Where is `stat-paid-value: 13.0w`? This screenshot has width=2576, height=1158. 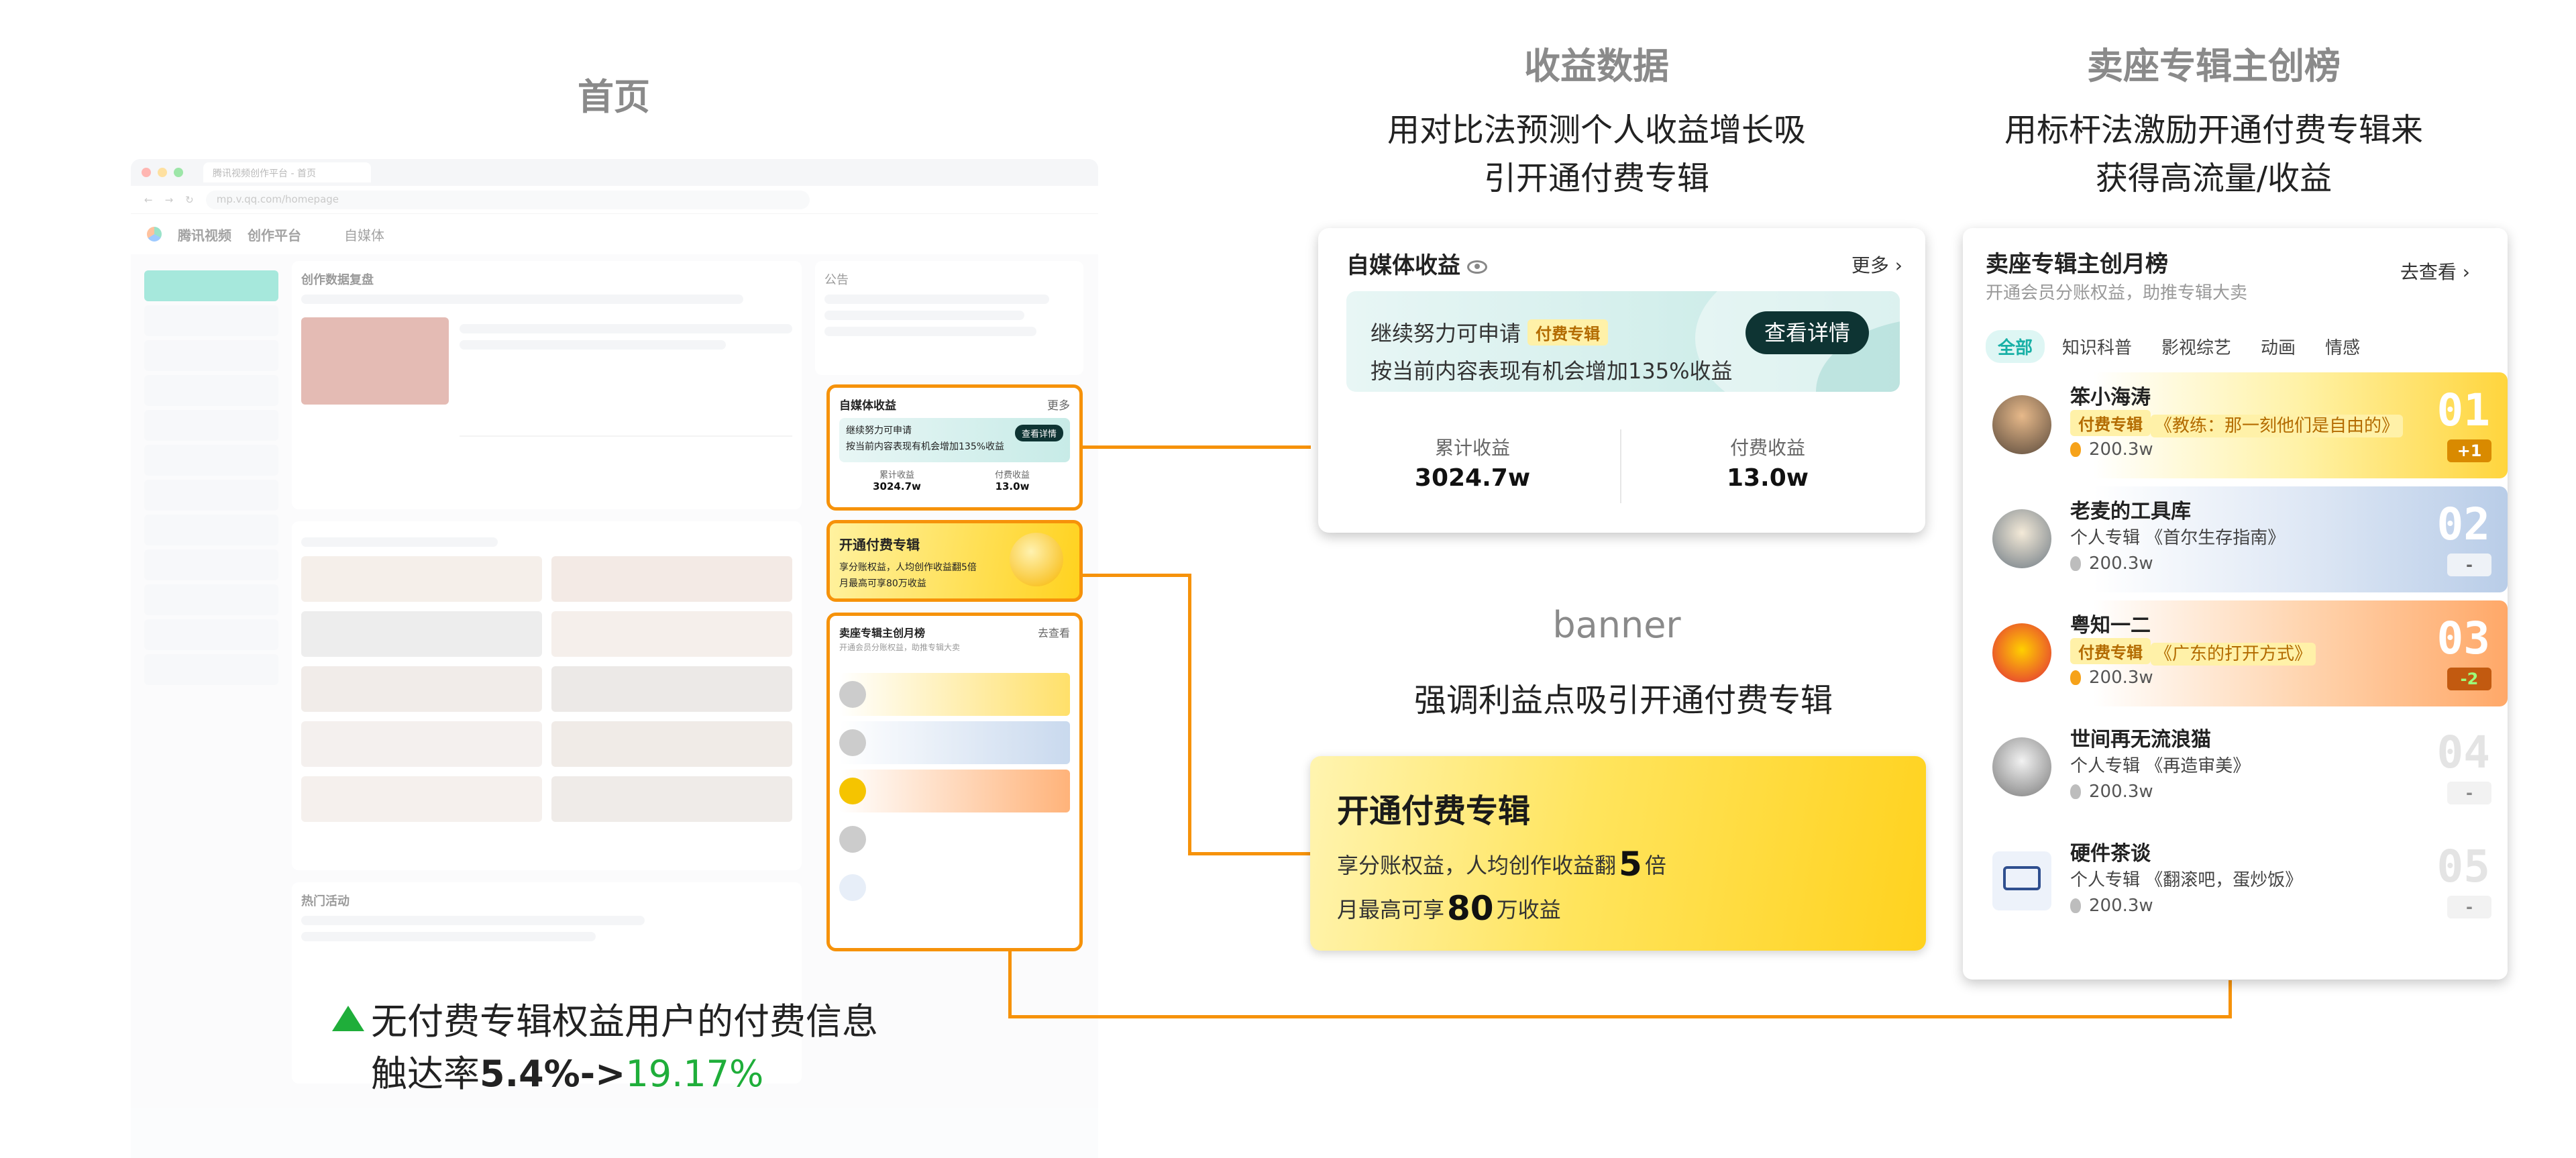
stat-paid-value: 13.0w is located at coordinates (1767, 478).